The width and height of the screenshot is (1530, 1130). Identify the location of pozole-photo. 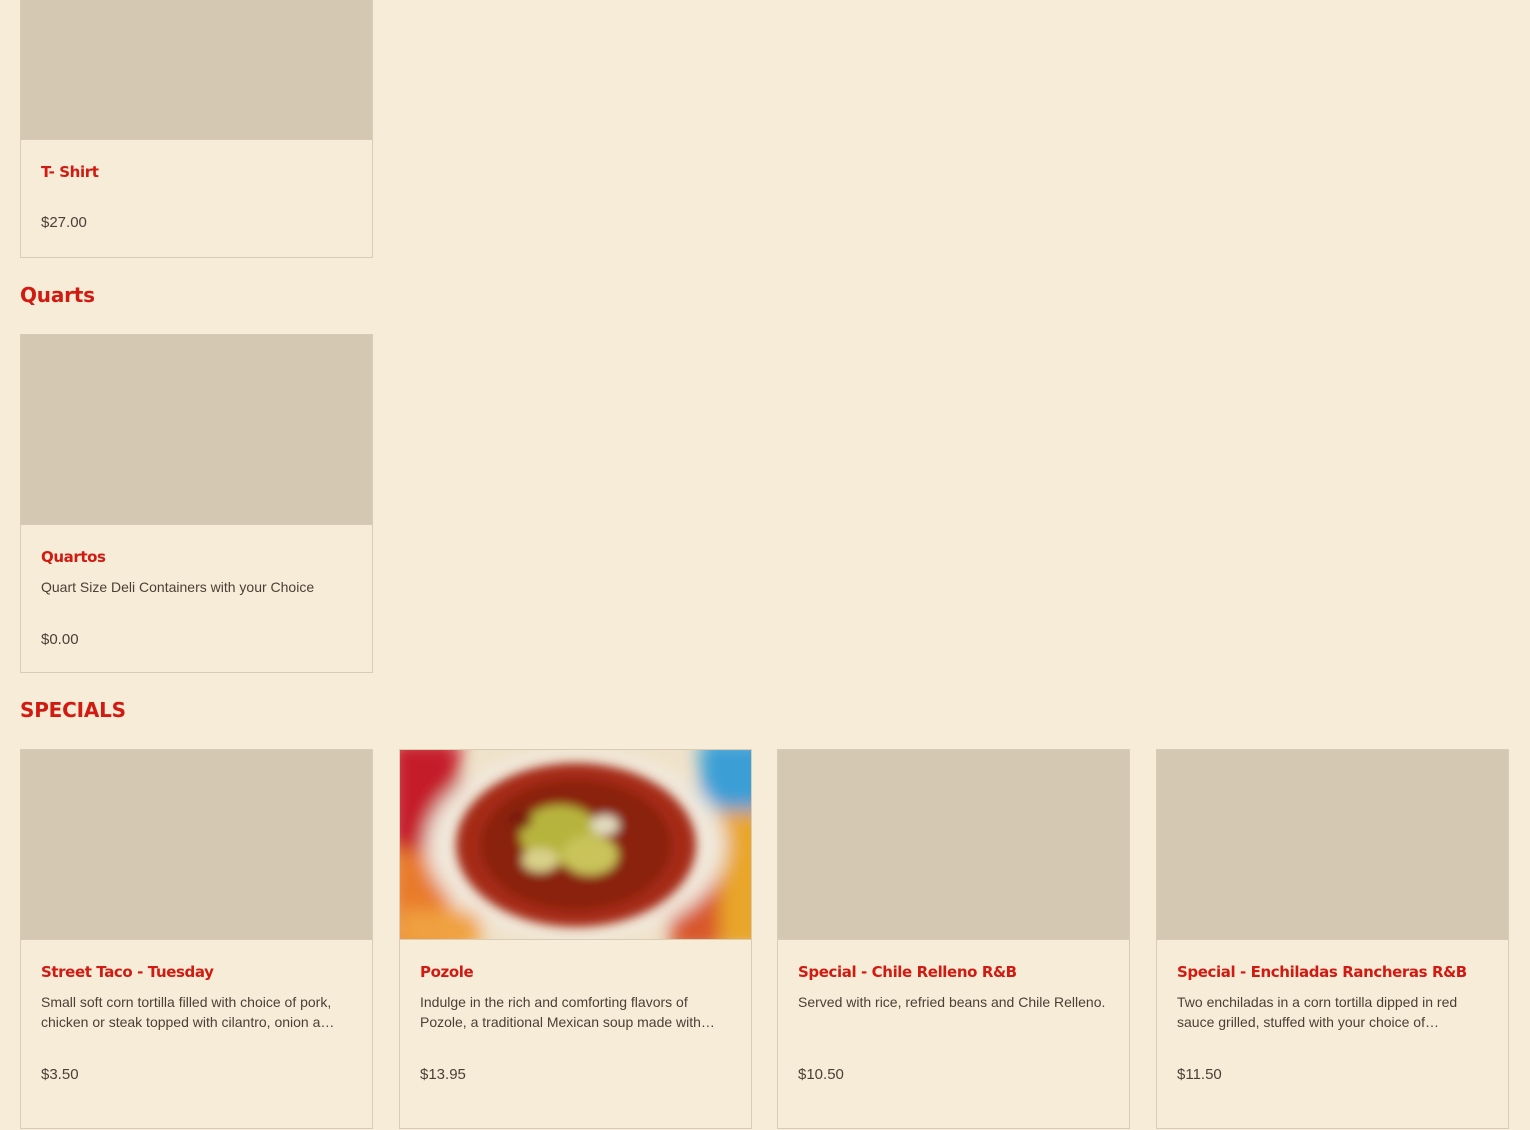
(575, 844).